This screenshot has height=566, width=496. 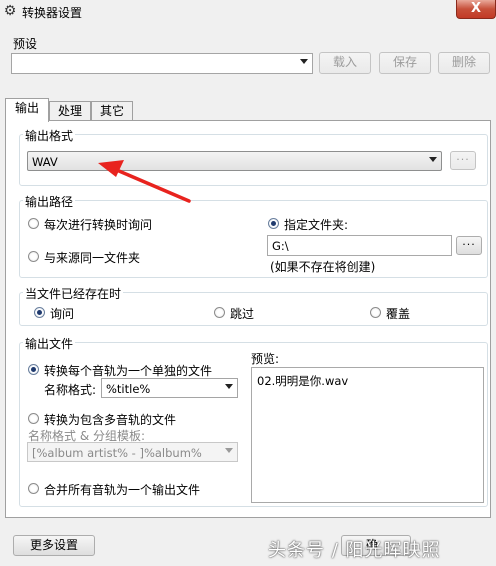 What do you see at coordinates (39, 312) in the screenshot?
I see `radio-exists-ask` at bounding box center [39, 312].